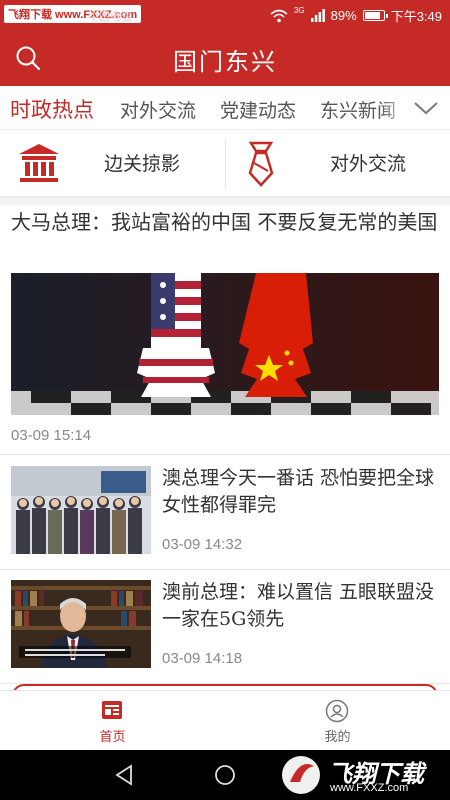  I want to click on chevron-down-icon, so click(426, 108).